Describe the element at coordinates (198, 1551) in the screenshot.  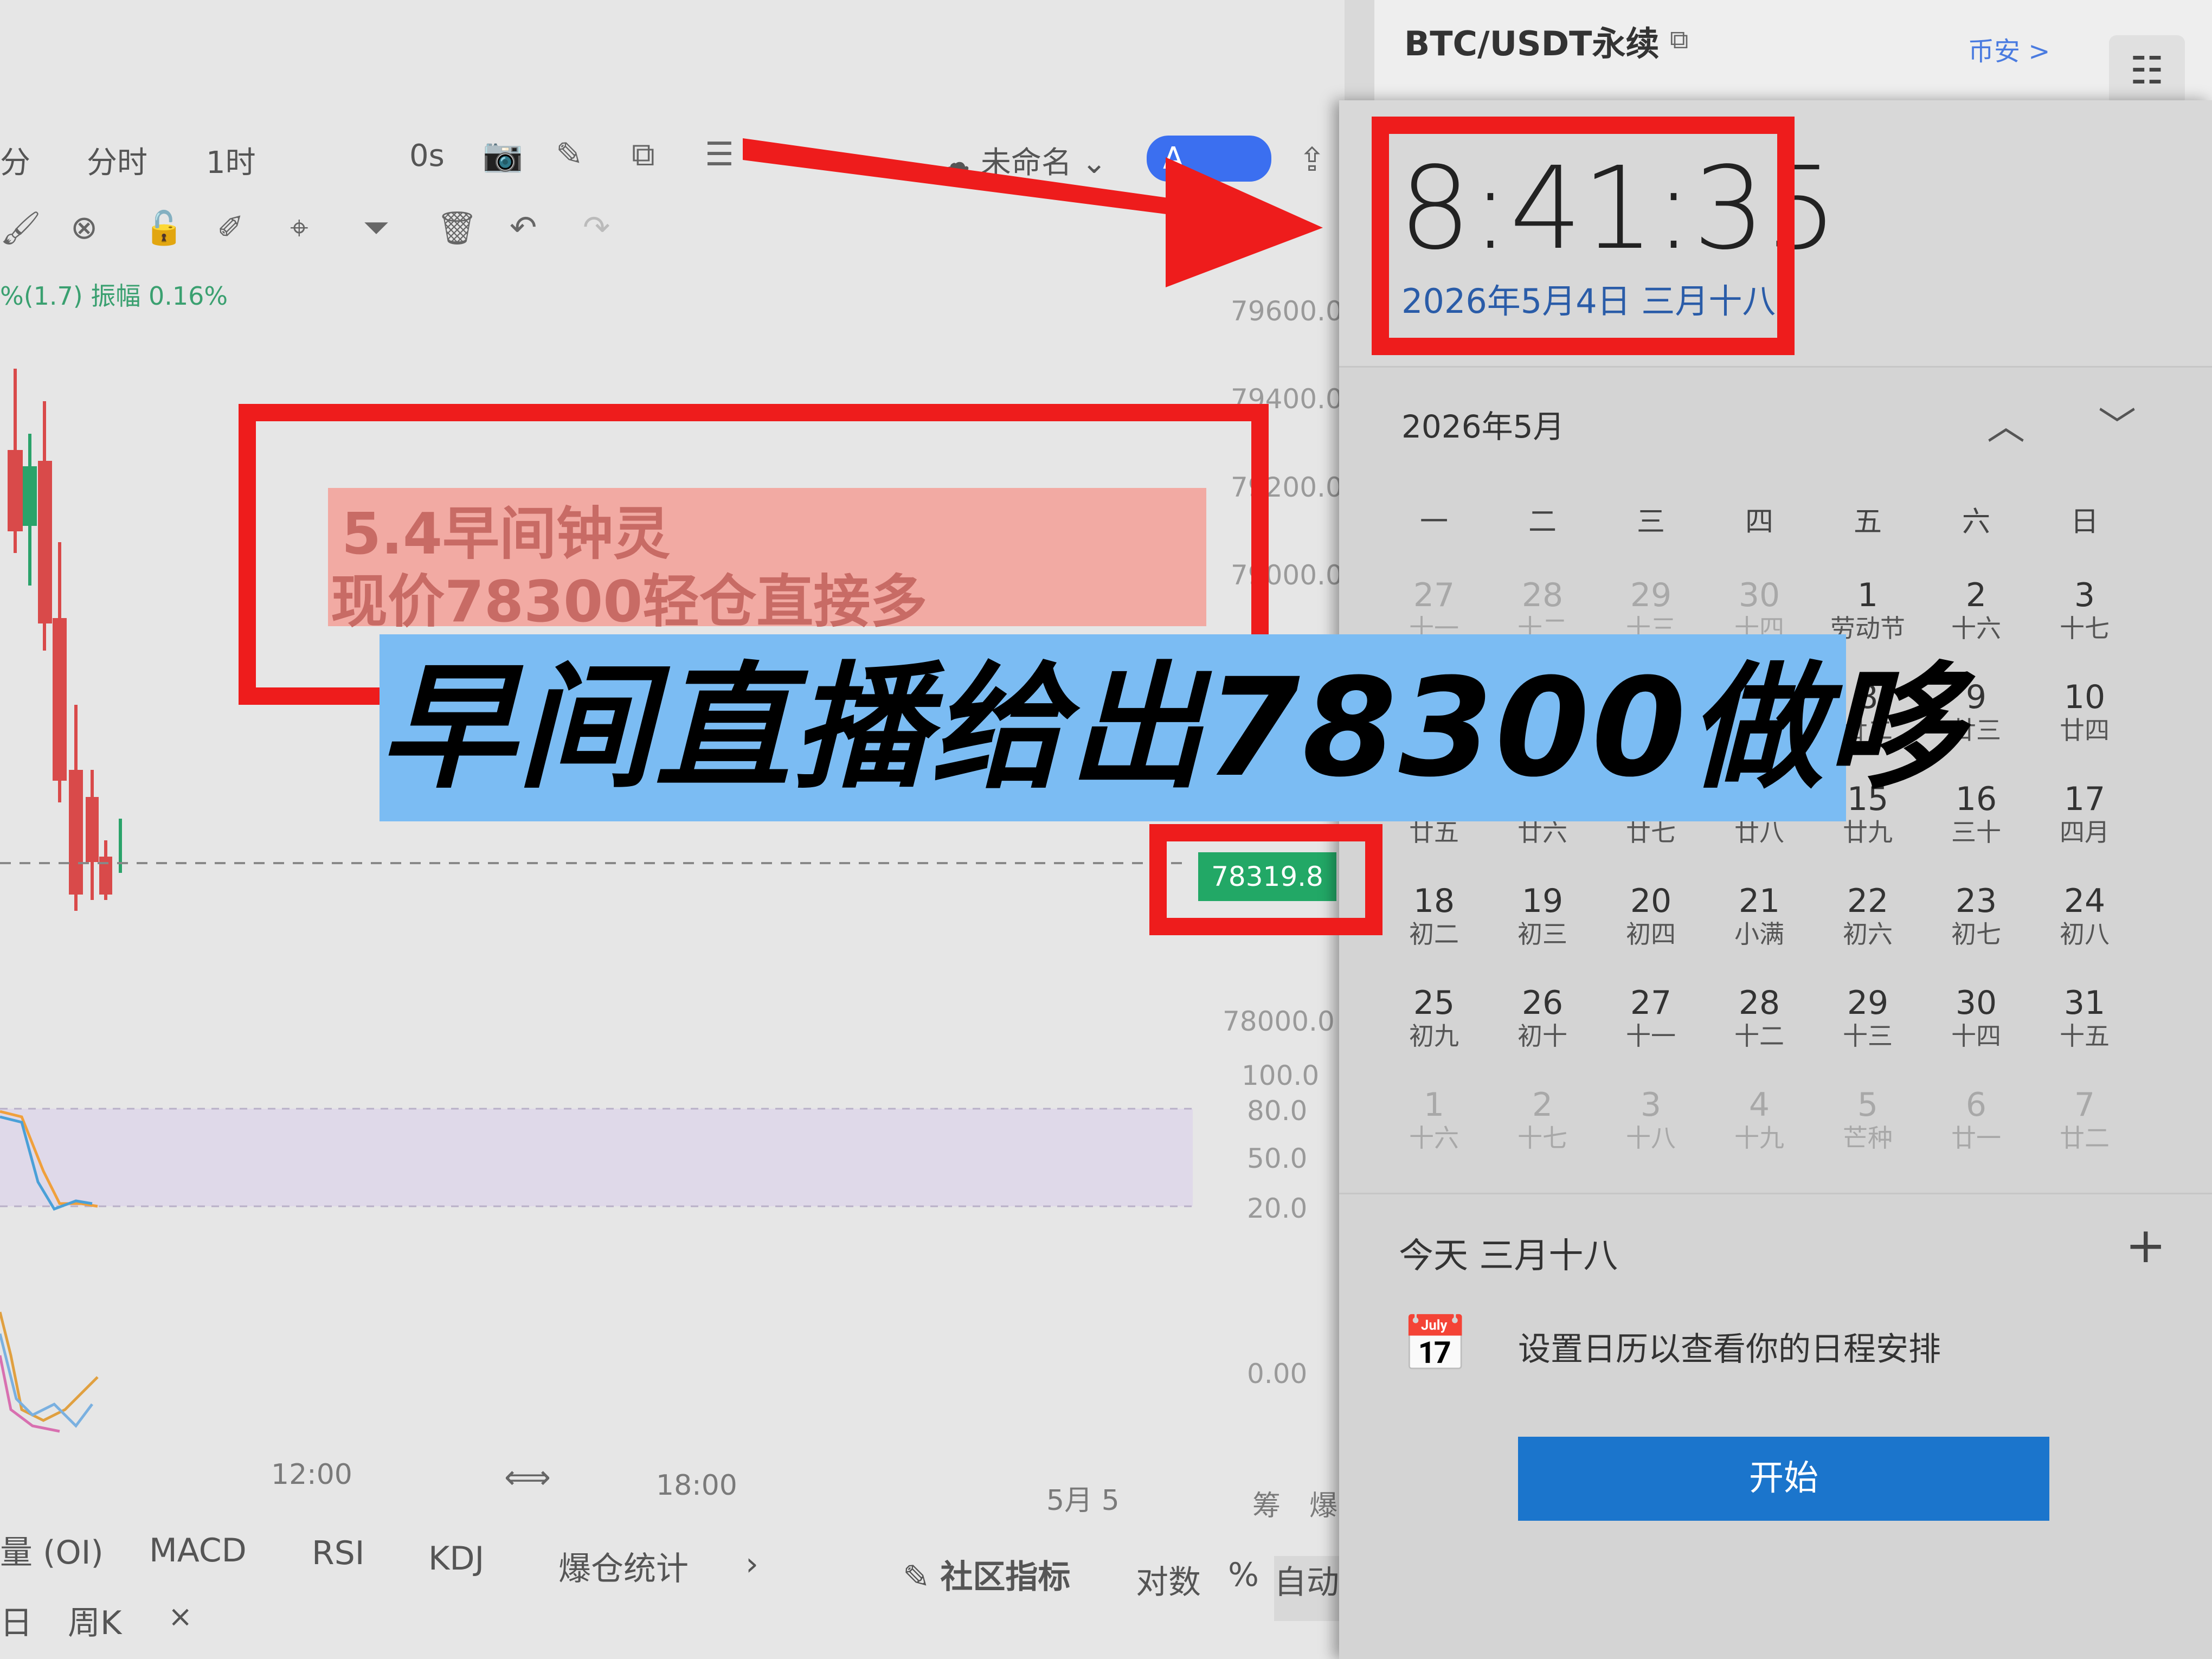
I see `tab-macd: MACD` at that location.